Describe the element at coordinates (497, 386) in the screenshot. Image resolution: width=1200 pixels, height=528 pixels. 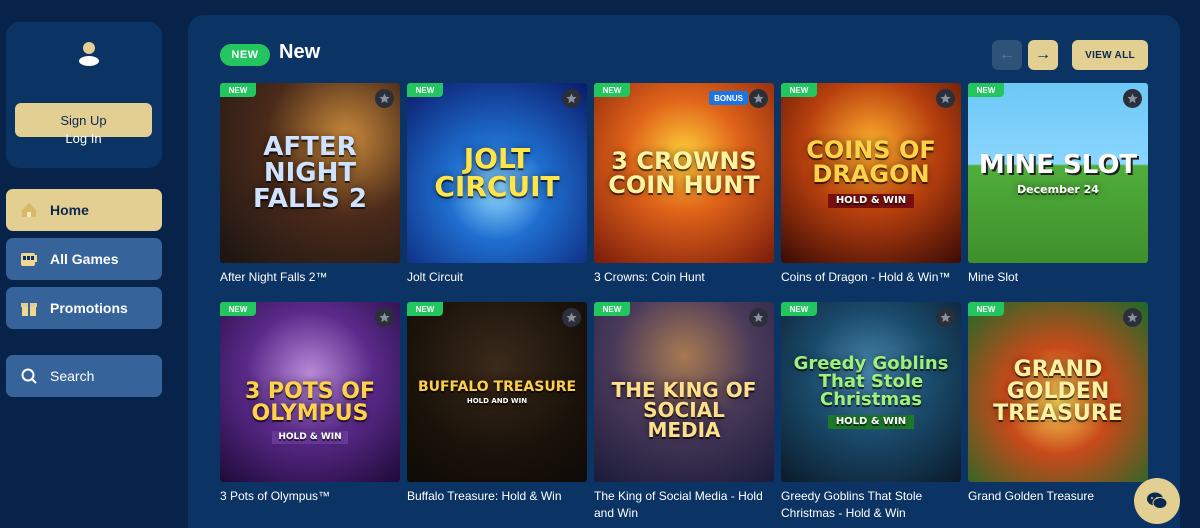
I see `game-art-title: BUFFALO TREASURE` at that location.